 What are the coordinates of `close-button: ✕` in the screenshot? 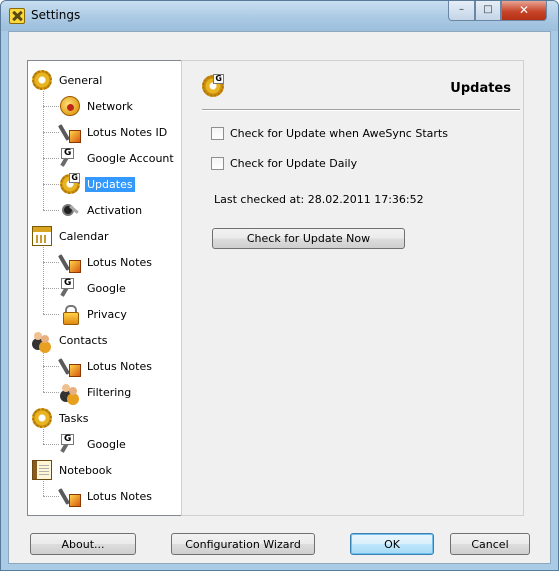 It's located at (524, 11).